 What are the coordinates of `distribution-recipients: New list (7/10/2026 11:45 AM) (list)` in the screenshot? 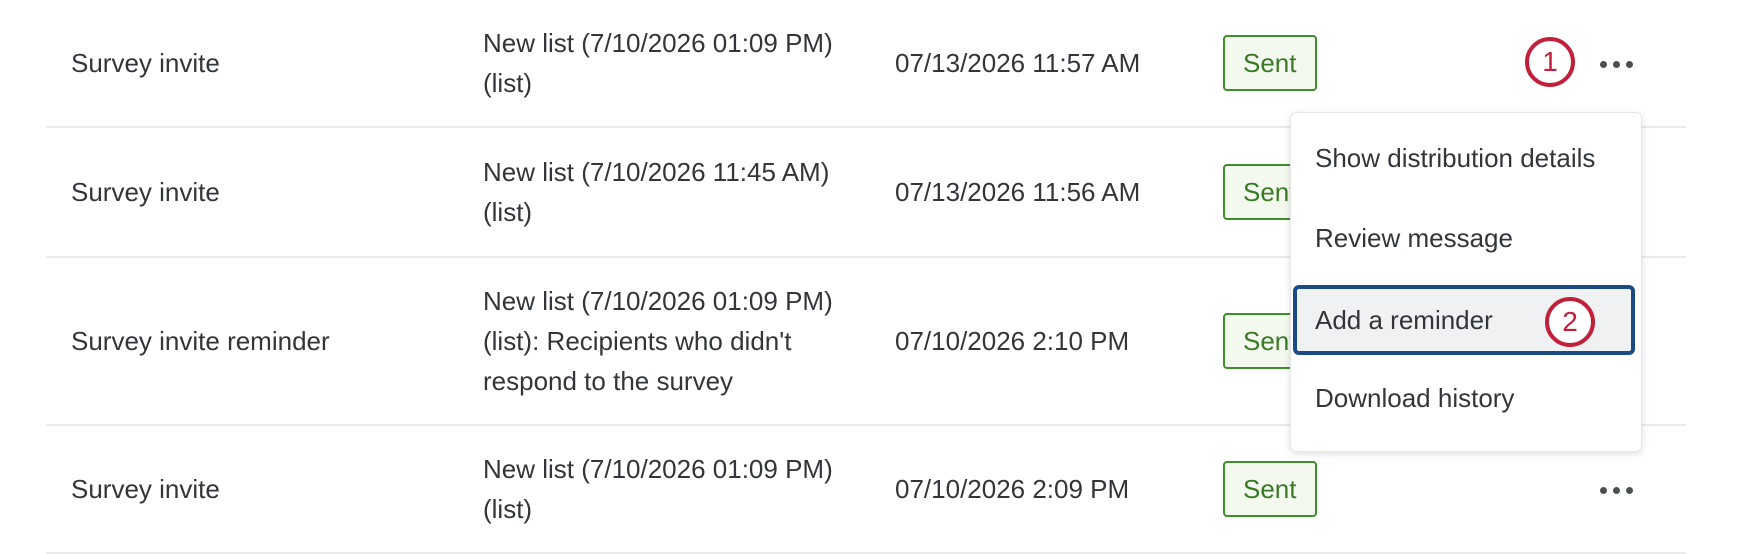 It's located at (656, 192).